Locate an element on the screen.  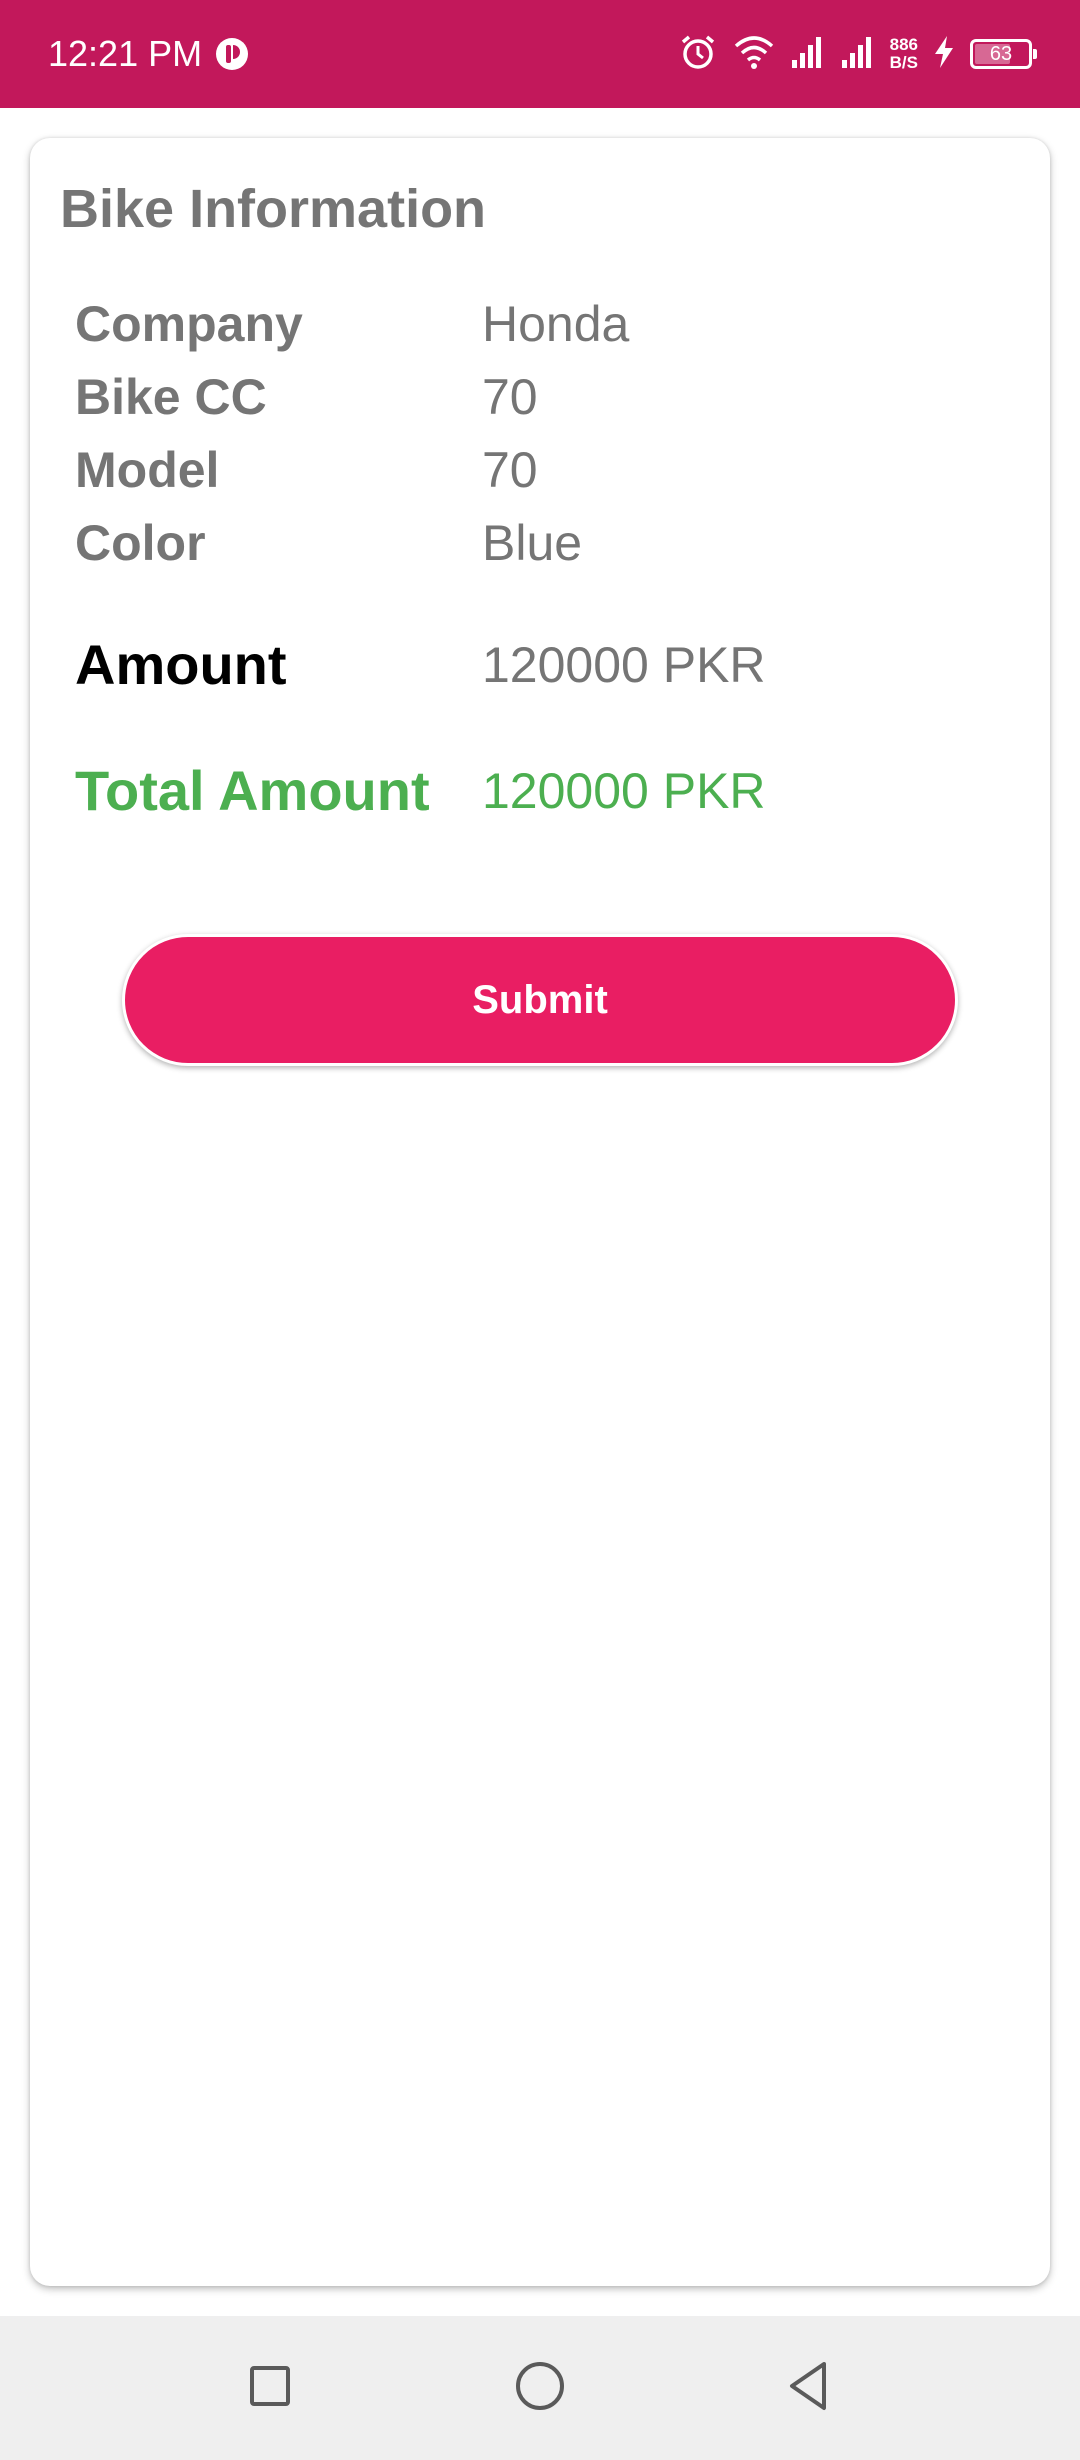
status-icons: 886 B/S 63 is located at coordinates (850, 54).